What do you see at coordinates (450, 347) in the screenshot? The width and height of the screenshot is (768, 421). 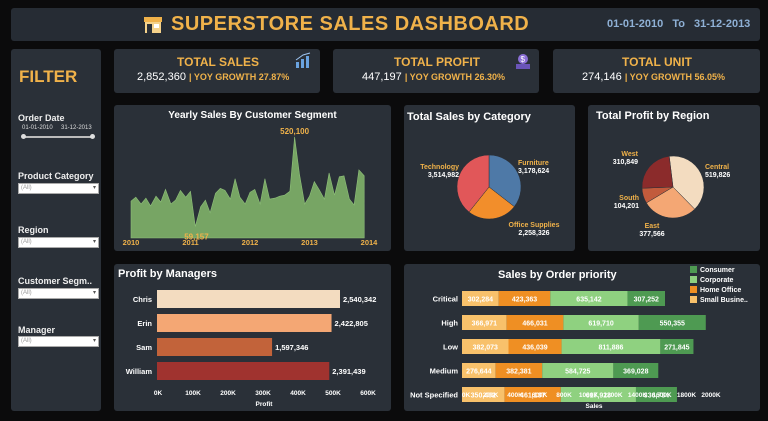 I see `category-label: Low` at bounding box center [450, 347].